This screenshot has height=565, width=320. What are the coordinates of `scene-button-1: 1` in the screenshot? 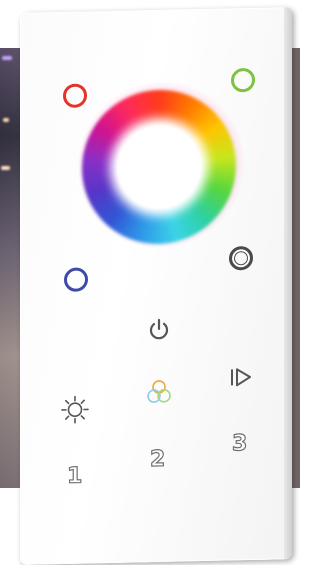 It's located at (74, 476).